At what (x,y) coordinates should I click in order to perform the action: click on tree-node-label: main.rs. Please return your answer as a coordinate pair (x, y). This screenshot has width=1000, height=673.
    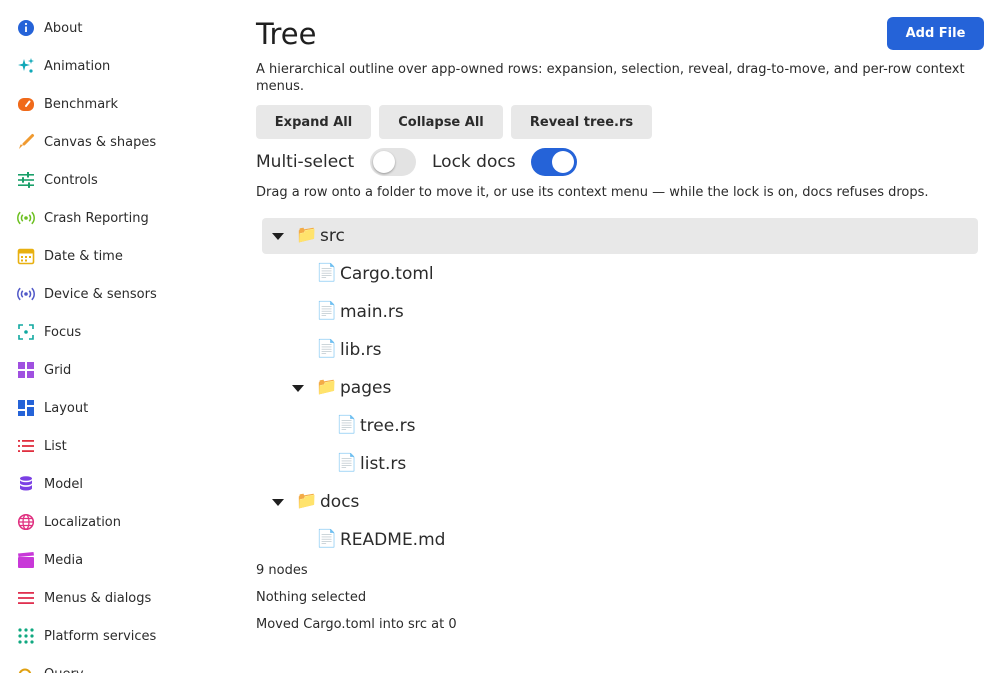
    Looking at the image, I should click on (372, 312).